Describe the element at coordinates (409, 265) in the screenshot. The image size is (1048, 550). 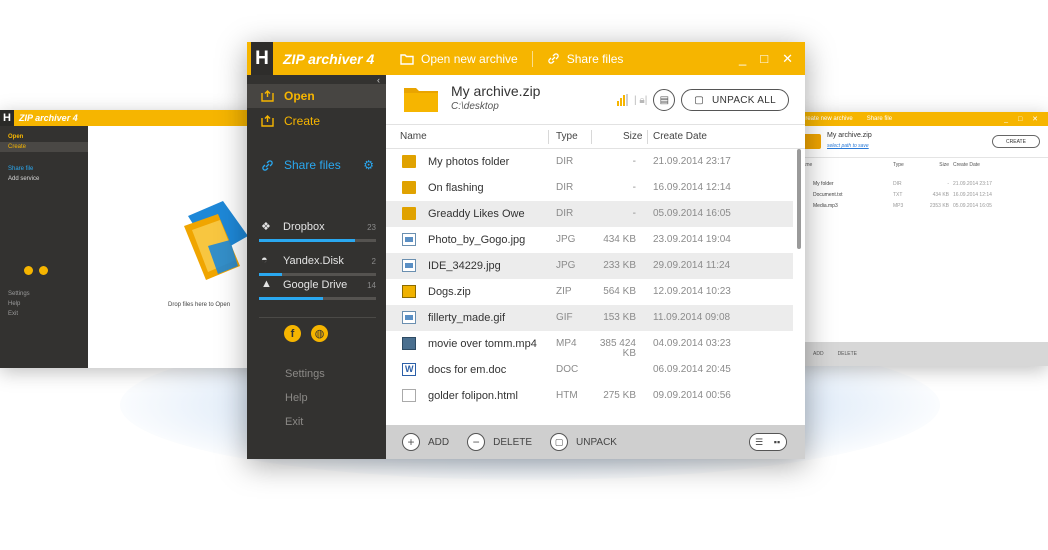
I see `image-file-icon` at that location.